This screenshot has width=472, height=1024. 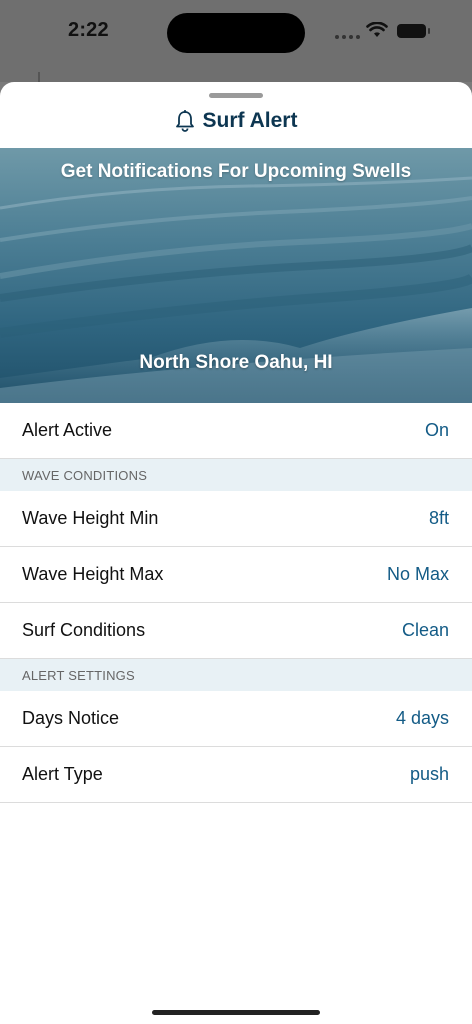 I want to click on wave-height-max-row: Wave Height Max No Max, so click(x=236, y=575).